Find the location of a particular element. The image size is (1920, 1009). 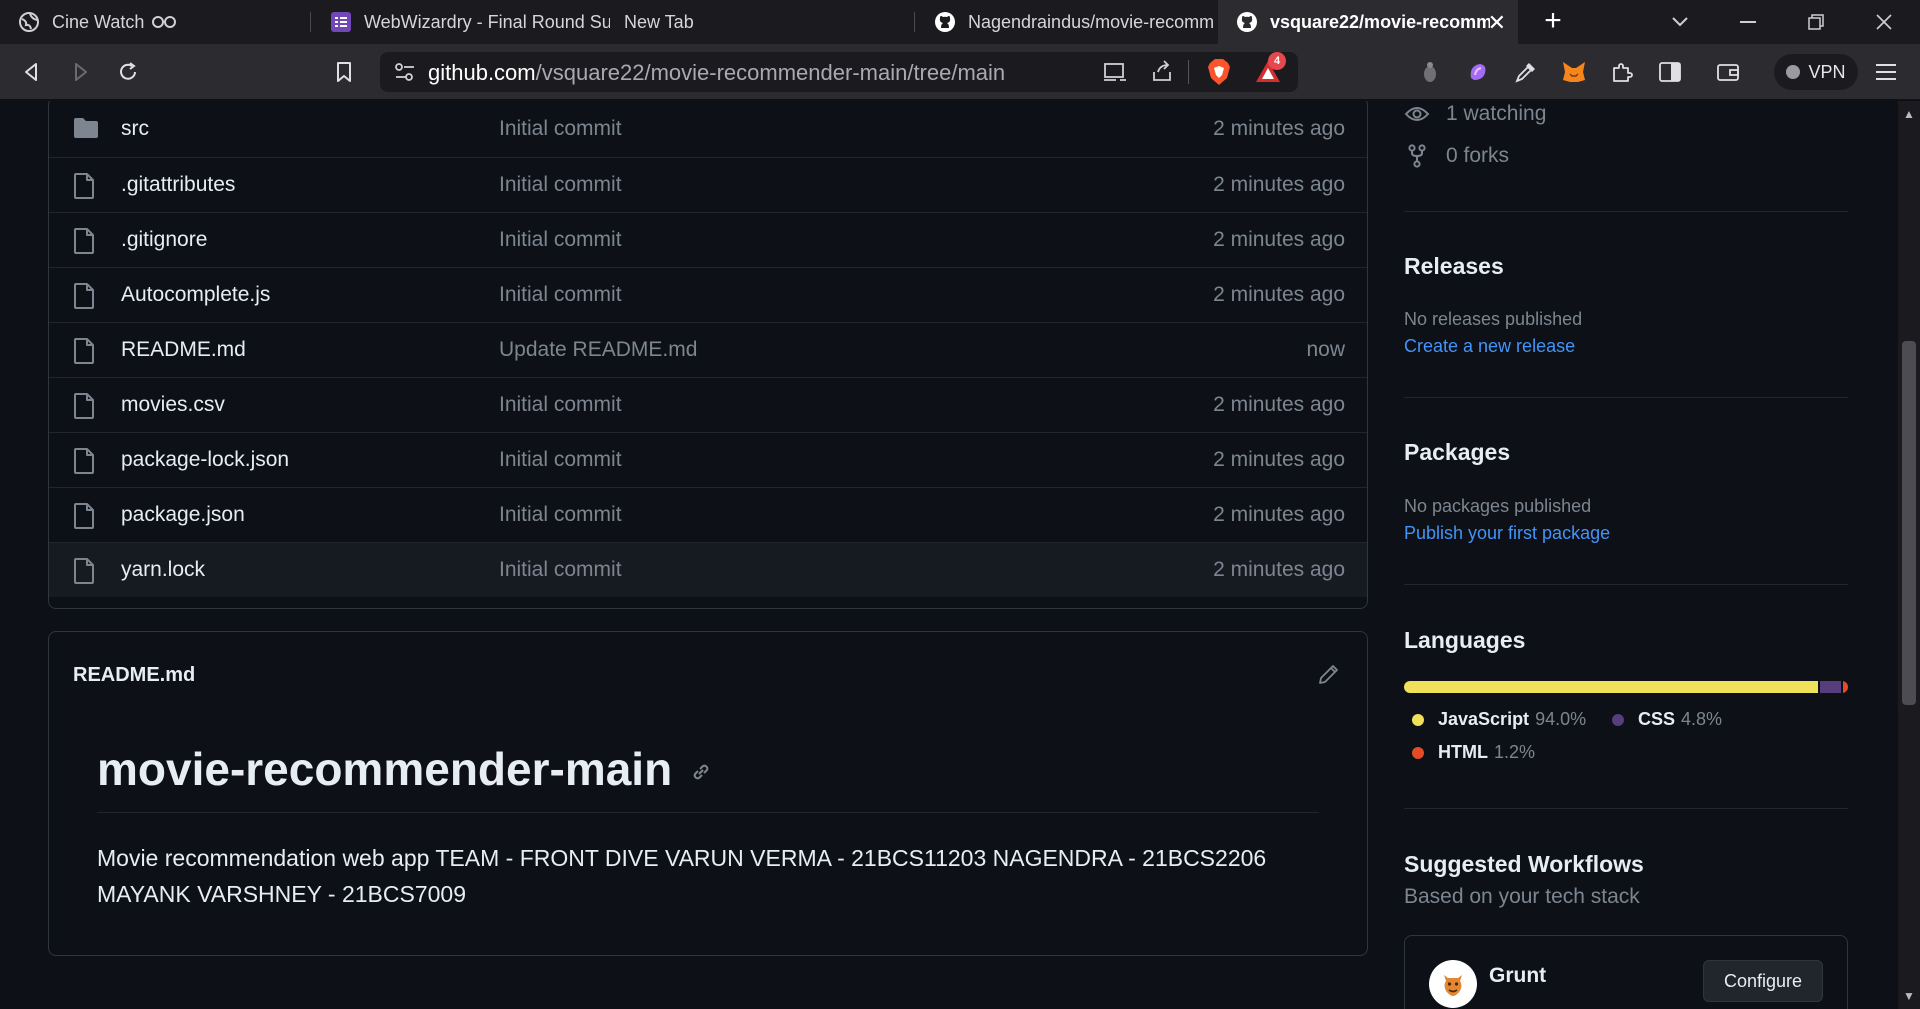

vpn-label: VPN is located at coordinates (1827, 71).